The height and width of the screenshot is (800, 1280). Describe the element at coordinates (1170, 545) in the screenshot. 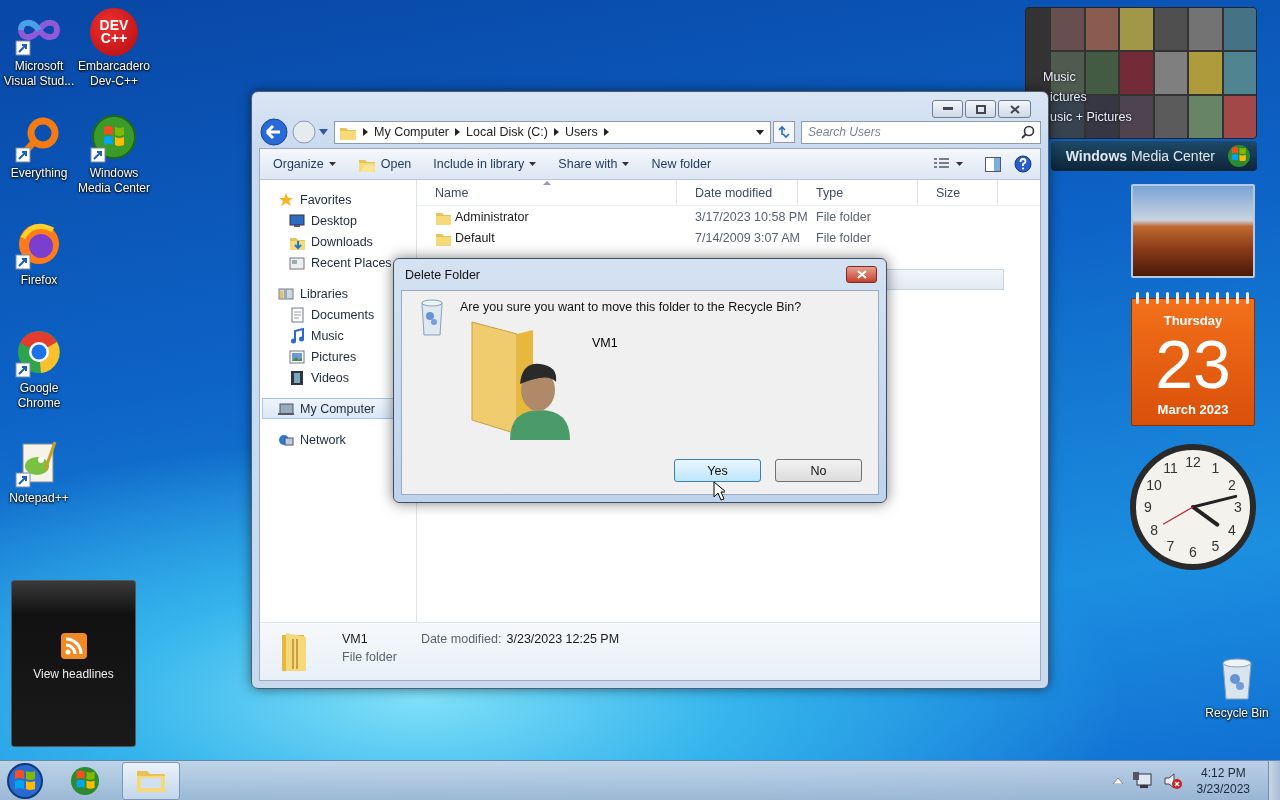

I see `clock-numeral: 7` at that location.